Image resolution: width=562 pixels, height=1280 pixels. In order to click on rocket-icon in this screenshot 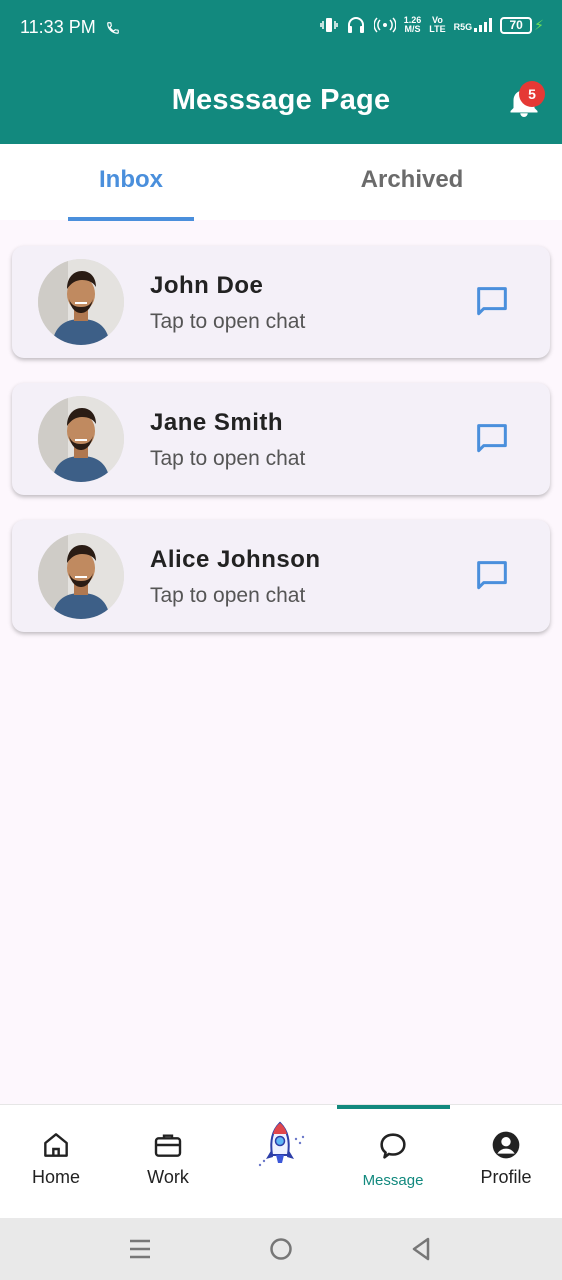, I will do `click(280, 1149)`.